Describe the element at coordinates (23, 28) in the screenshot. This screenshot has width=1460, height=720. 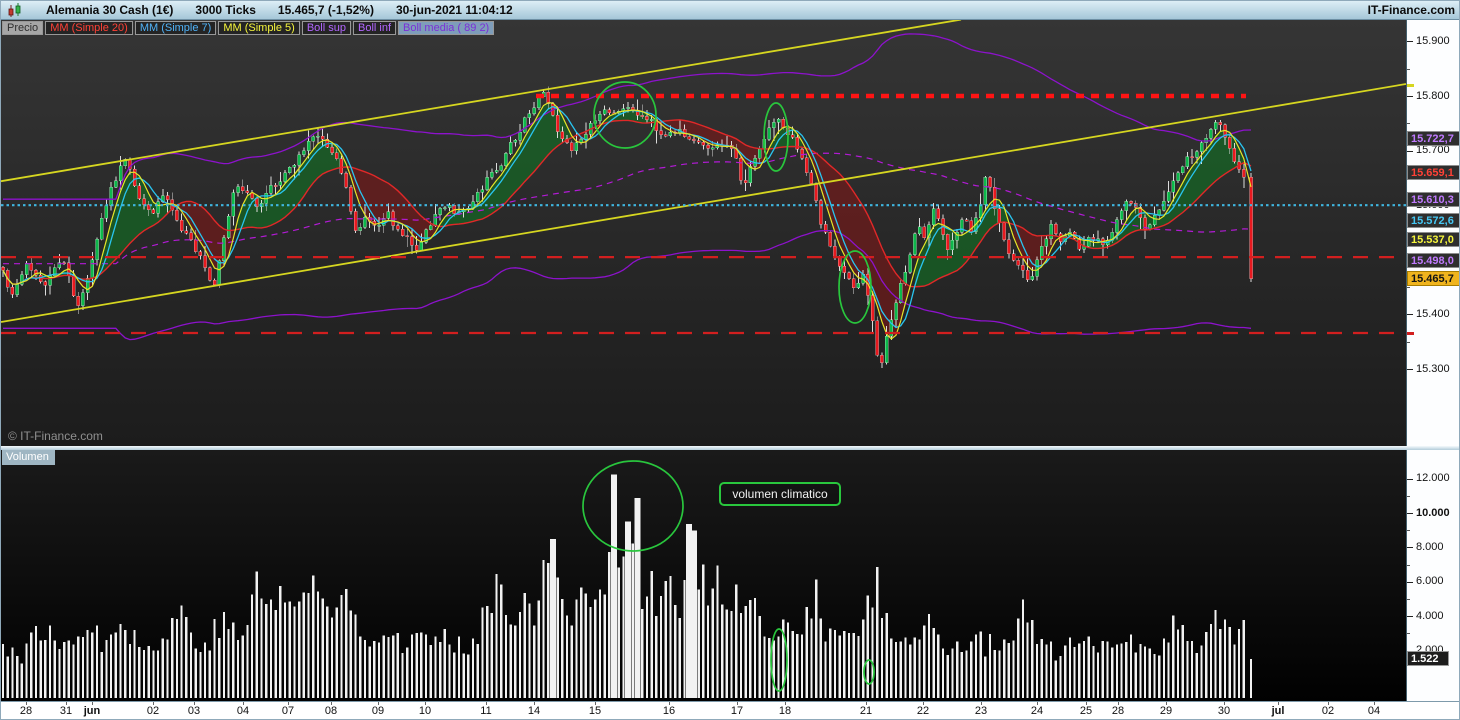
I see `legend-item-precio: Precio` at that location.